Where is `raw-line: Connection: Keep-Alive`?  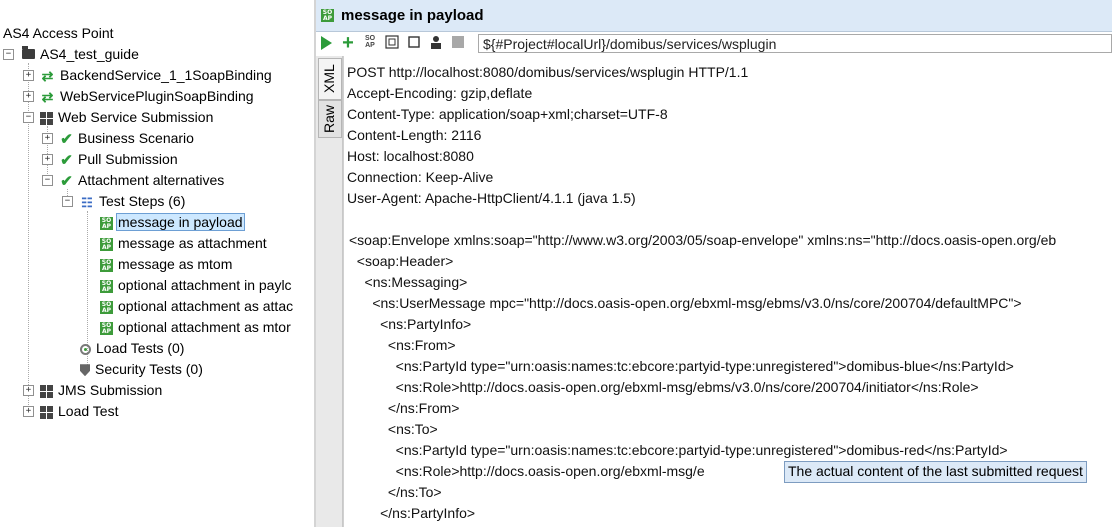 raw-line: Connection: Keep-Alive is located at coordinates (420, 177).